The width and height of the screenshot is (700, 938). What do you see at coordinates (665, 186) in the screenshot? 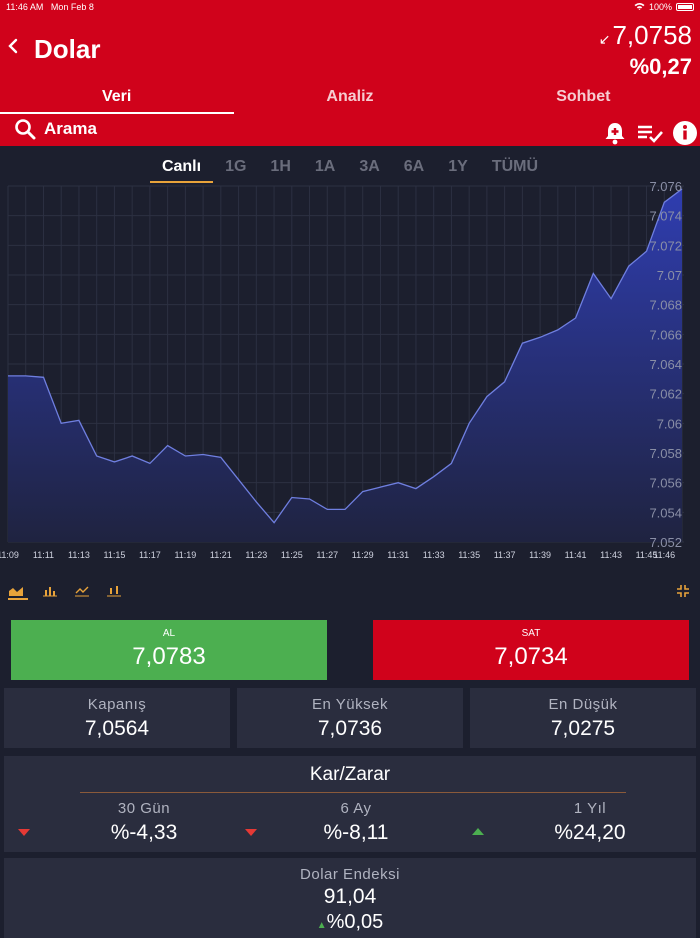
I see `y-tick-label: 7.076` at bounding box center [665, 186].